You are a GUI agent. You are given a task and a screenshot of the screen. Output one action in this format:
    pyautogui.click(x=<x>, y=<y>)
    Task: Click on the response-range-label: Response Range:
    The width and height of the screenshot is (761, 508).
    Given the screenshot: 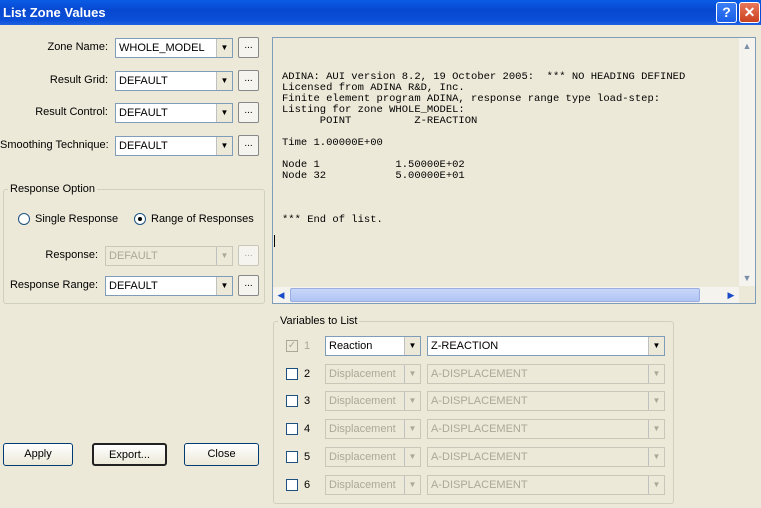 What is the action you would take?
    pyautogui.click(x=53, y=285)
    